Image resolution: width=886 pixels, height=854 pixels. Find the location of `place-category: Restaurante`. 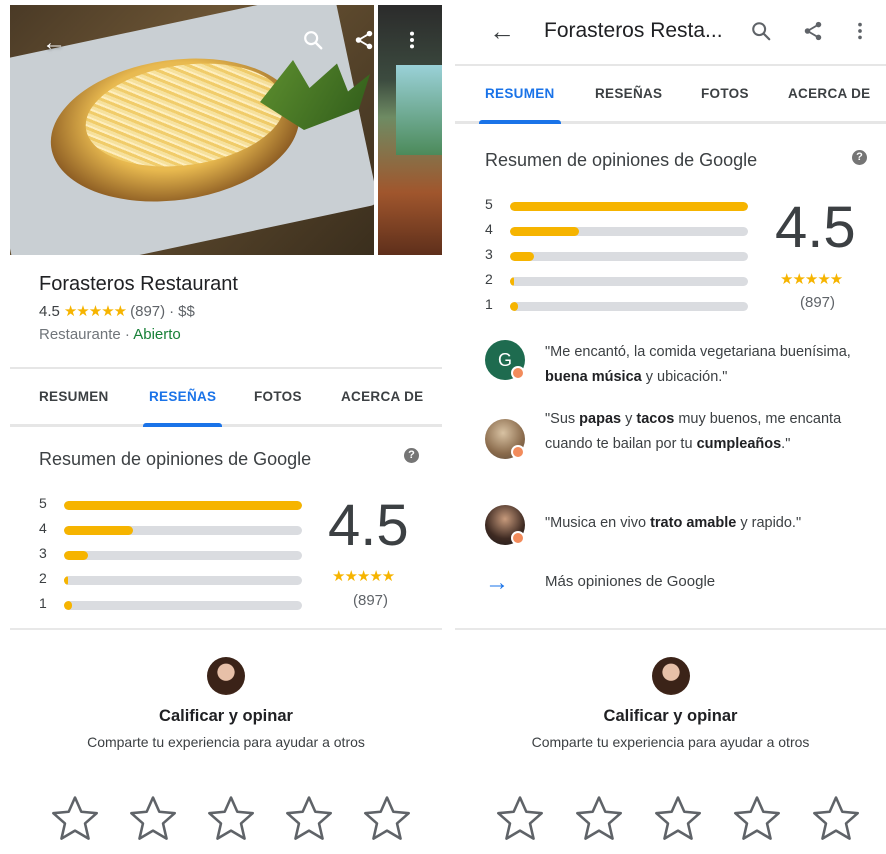

place-category: Restaurante is located at coordinates (80, 334).